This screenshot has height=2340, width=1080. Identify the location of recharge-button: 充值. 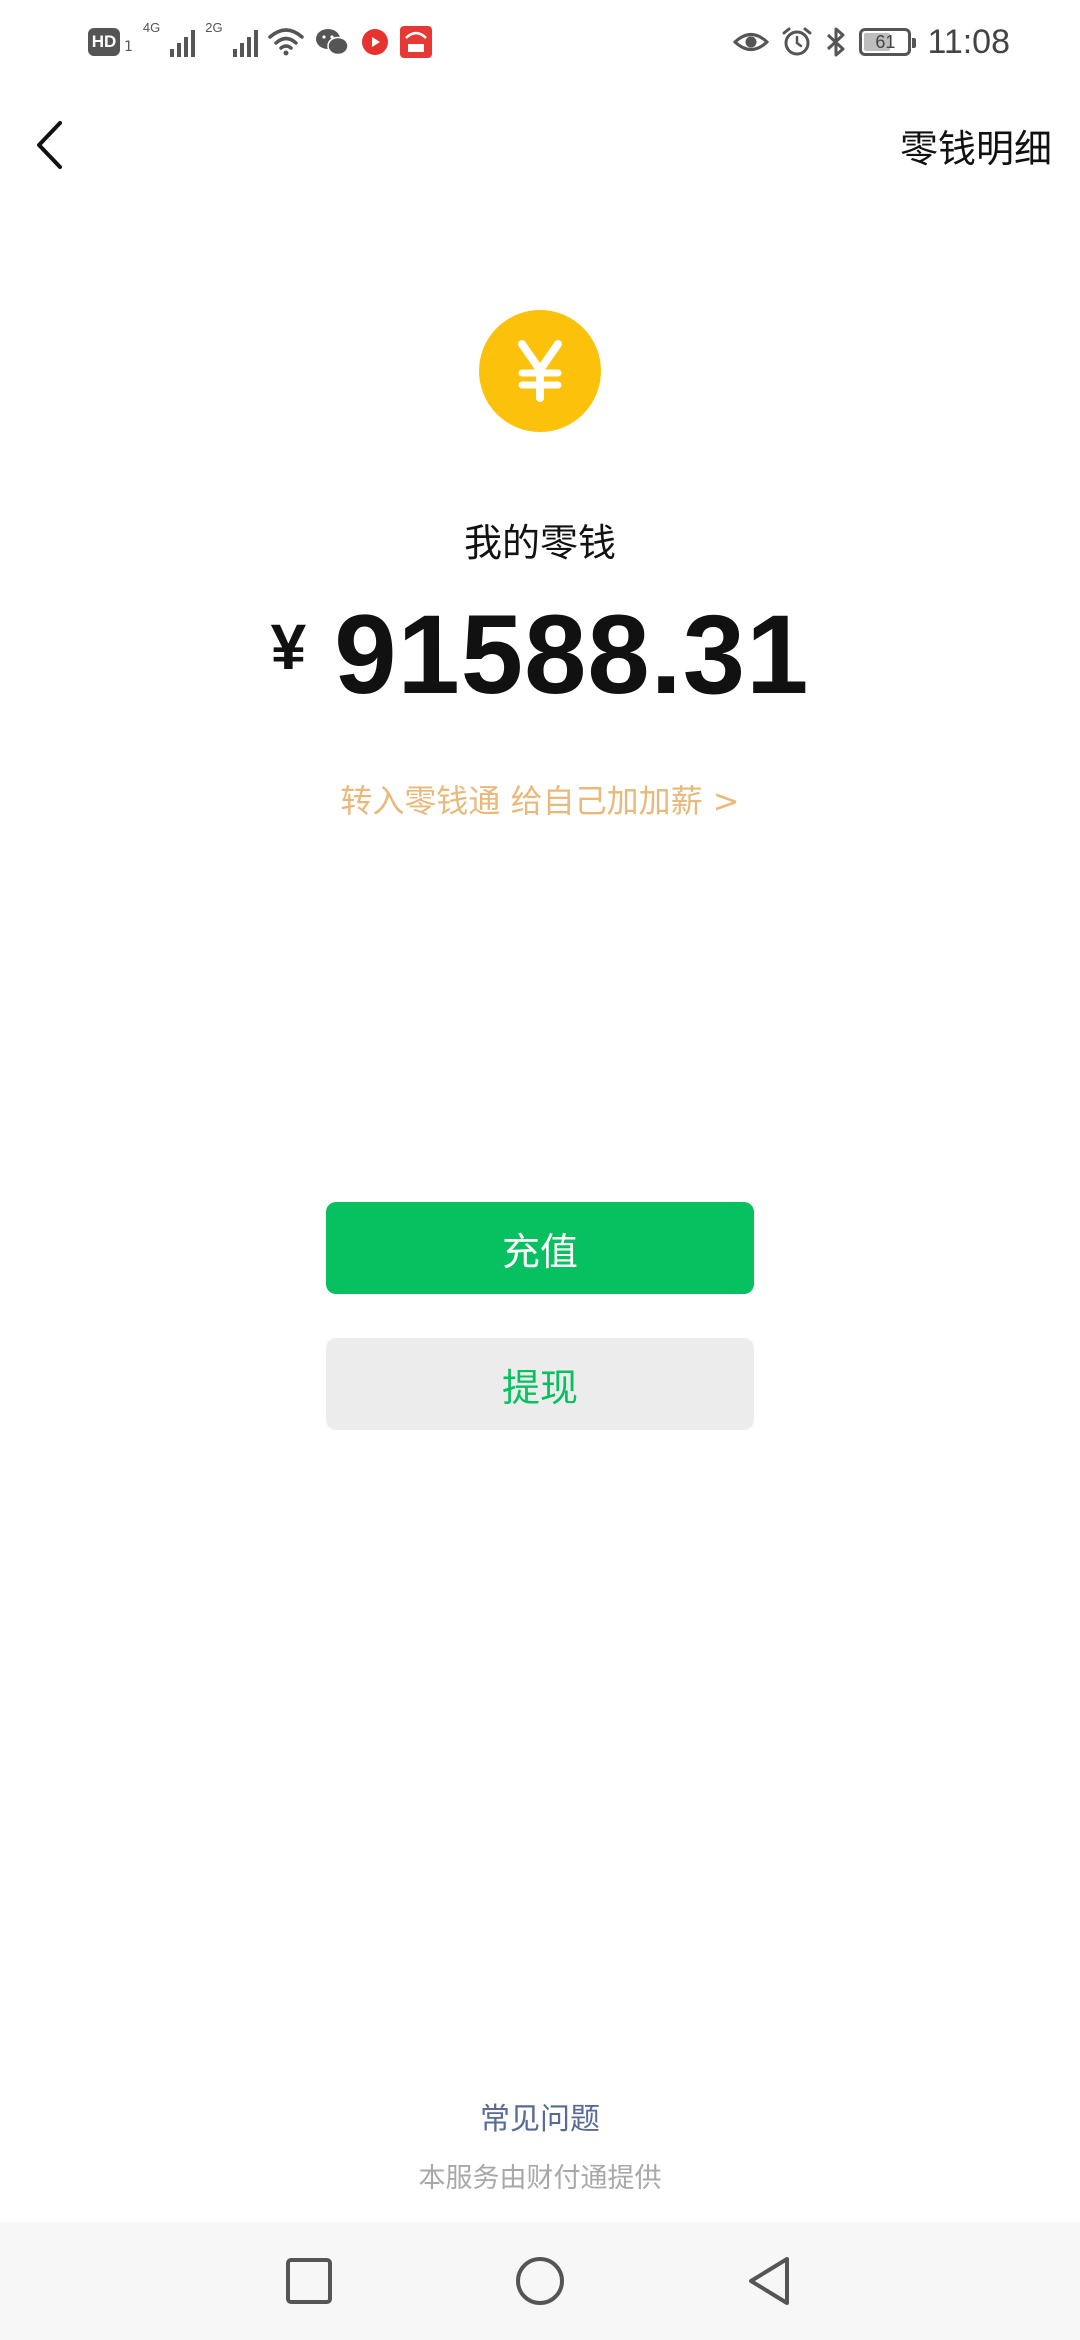
(540, 1248).